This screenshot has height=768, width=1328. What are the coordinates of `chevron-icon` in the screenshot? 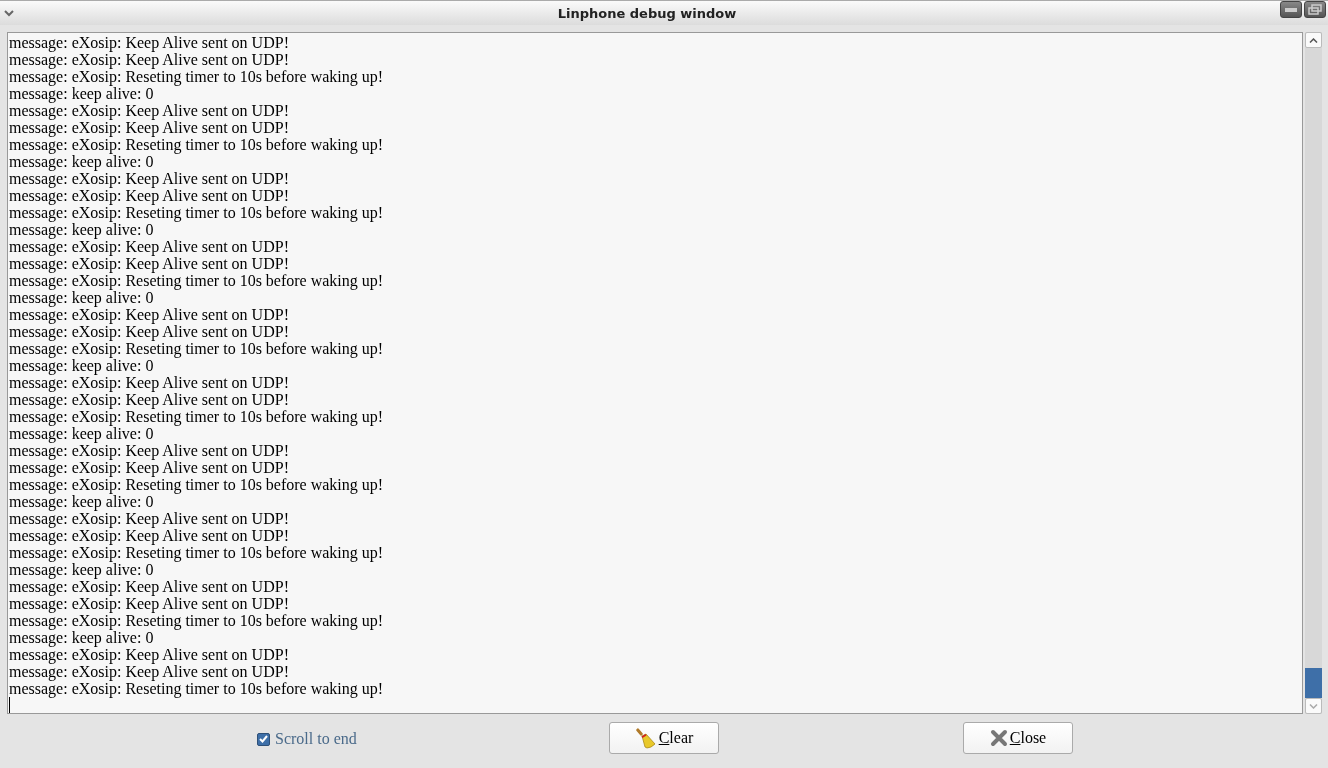 It's located at (9, 13).